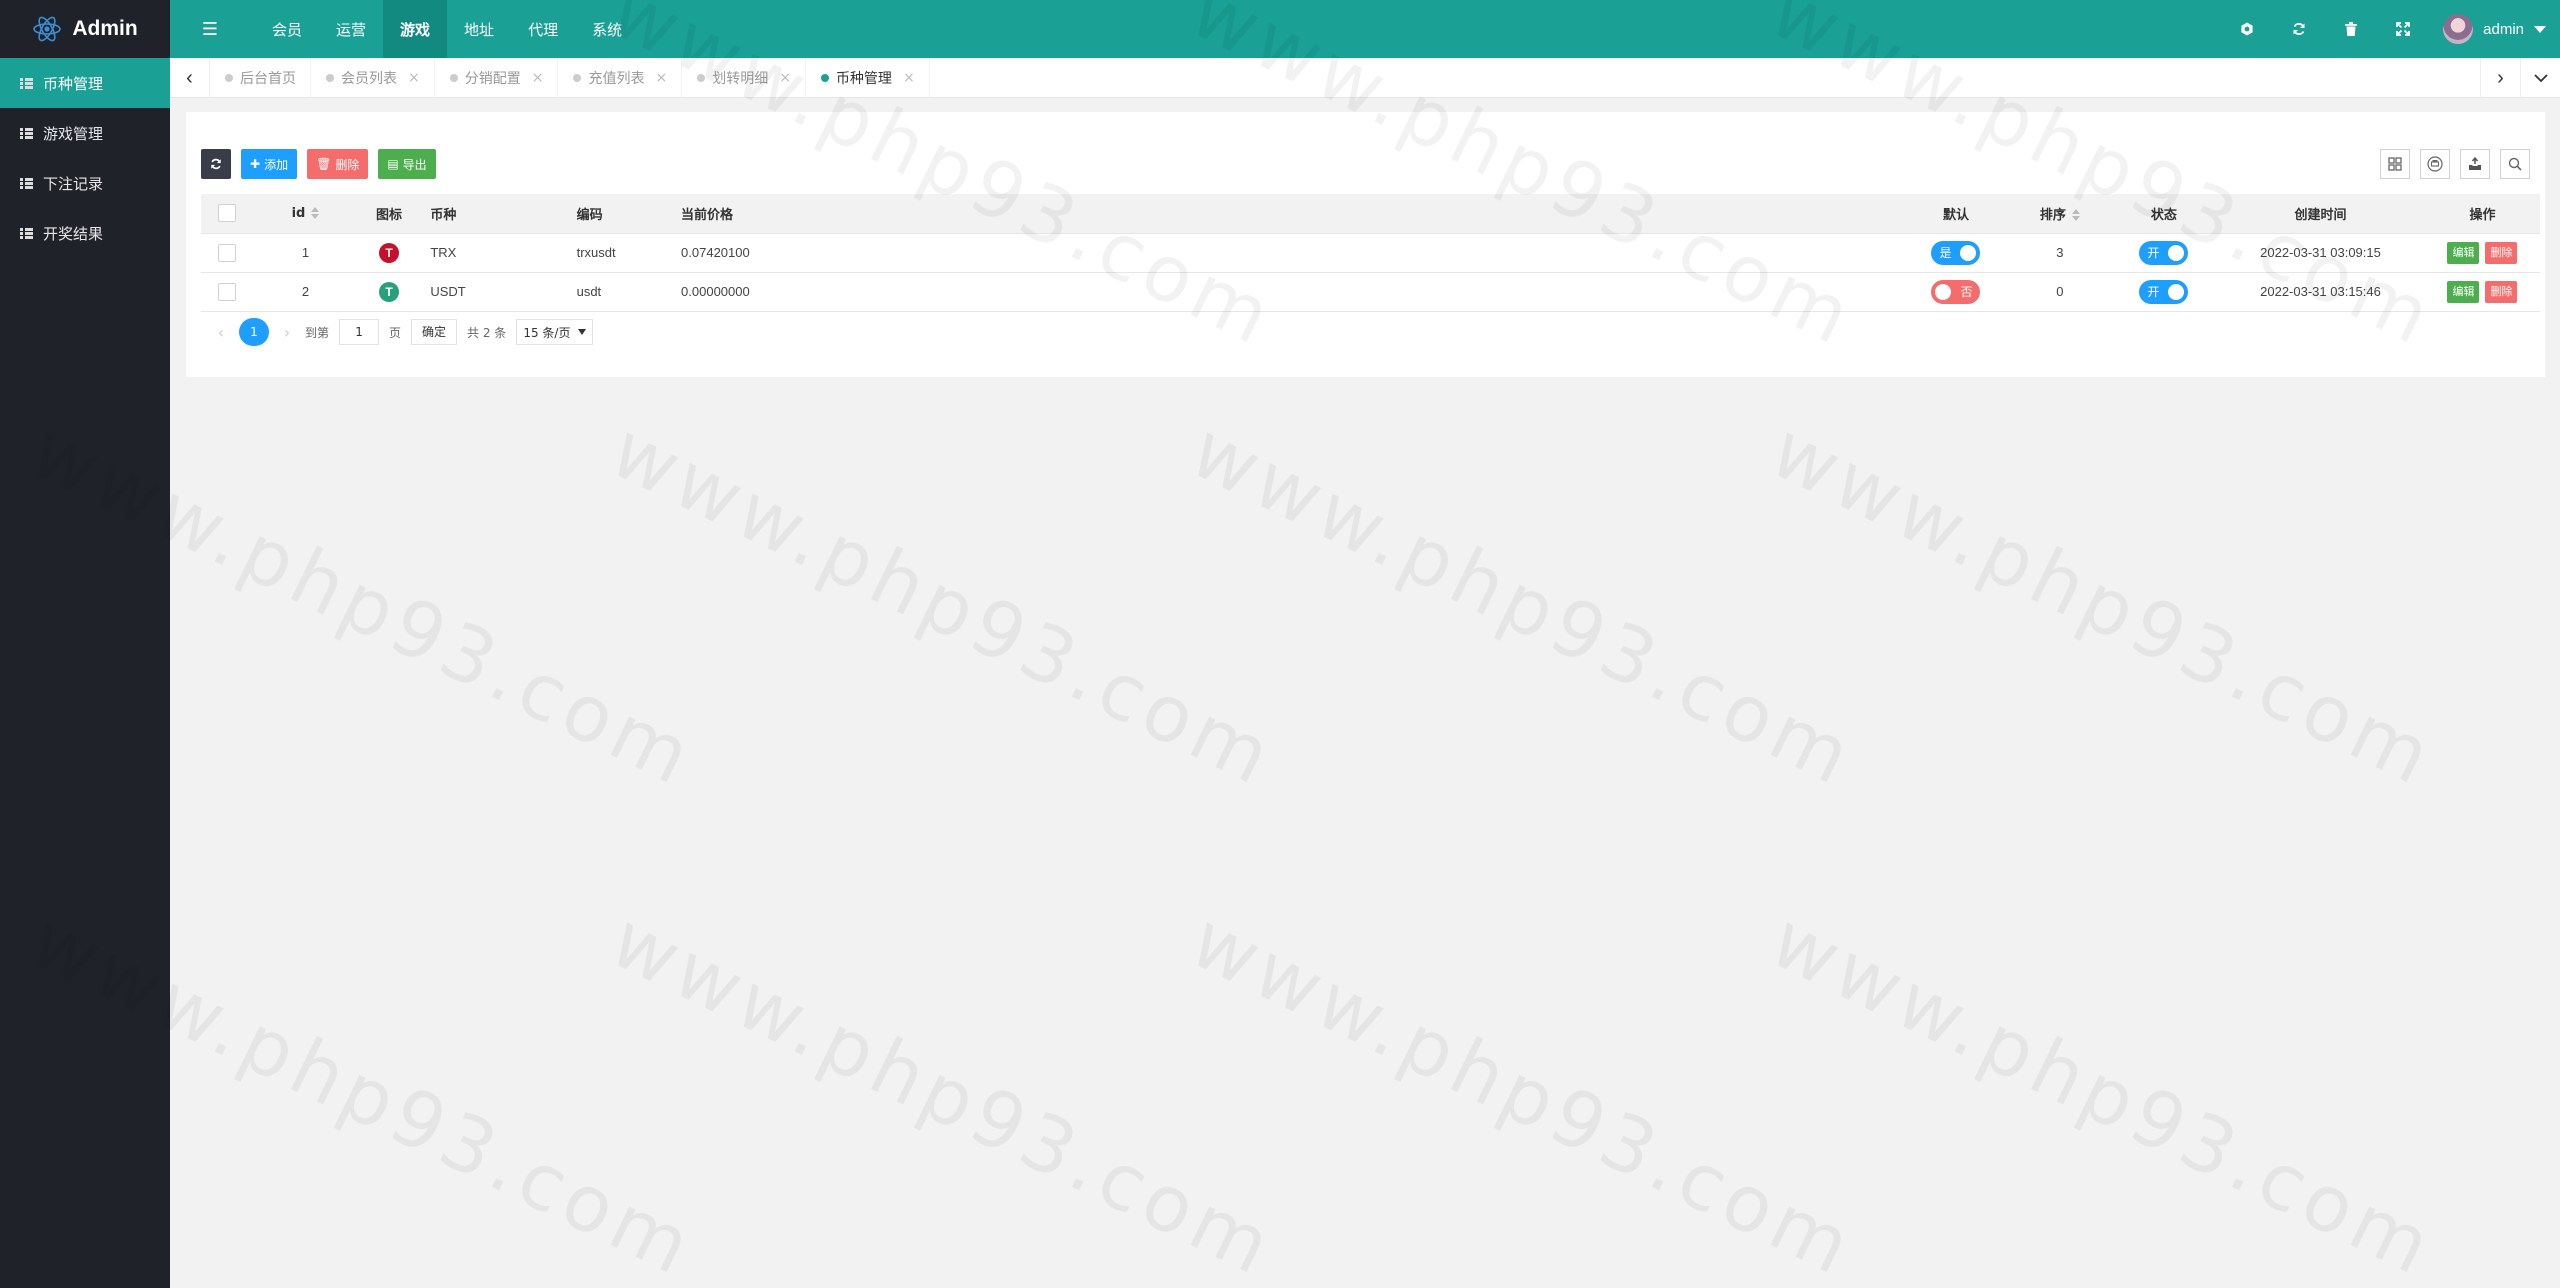 This screenshot has height=1288, width=2560. What do you see at coordinates (1956, 252) in the screenshot?
I see `default-toggle: 是` at bounding box center [1956, 252].